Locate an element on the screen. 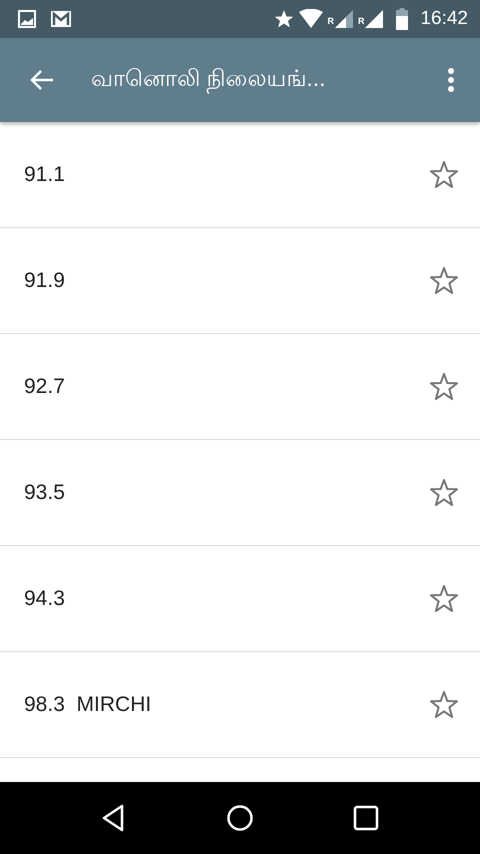 Image resolution: width=480 pixels, height=854 pixels. battery-icon is located at coordinates (402, 19).